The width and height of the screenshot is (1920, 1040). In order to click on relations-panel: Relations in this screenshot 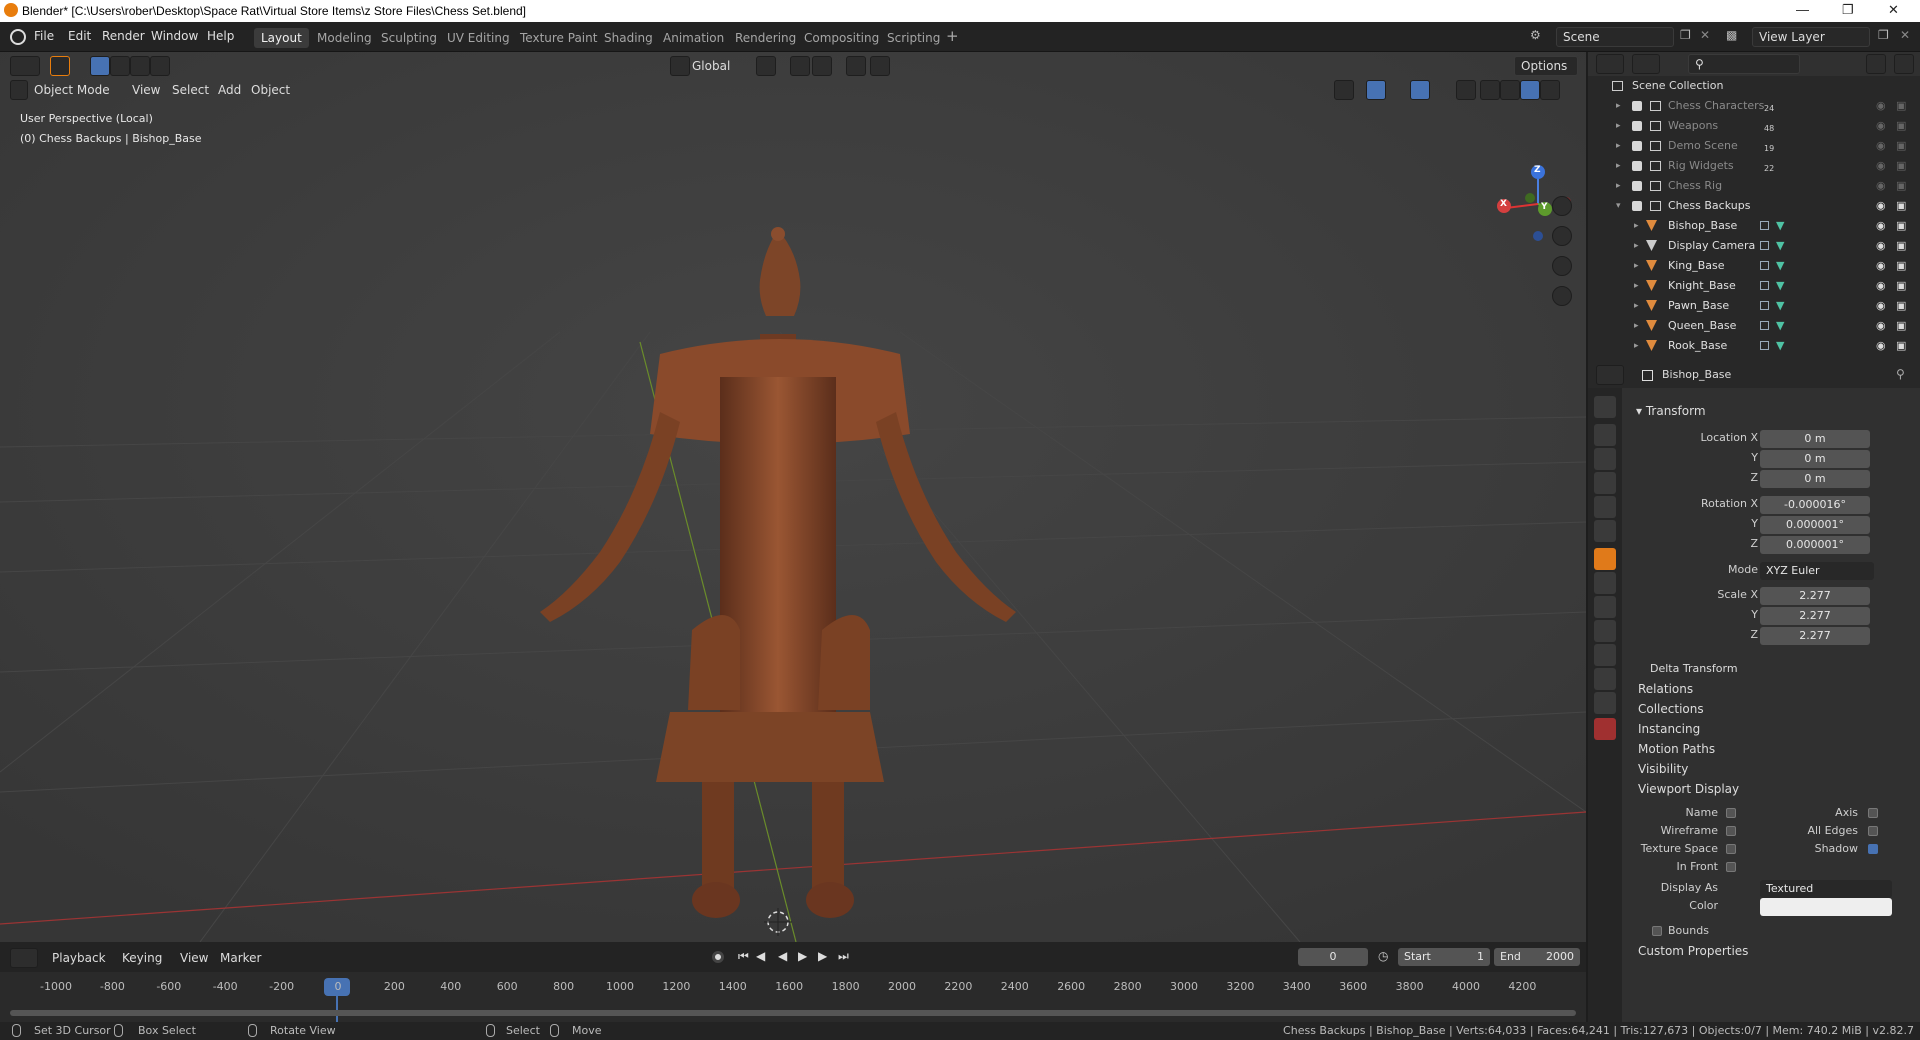, I will do `click(1665, 689)`.